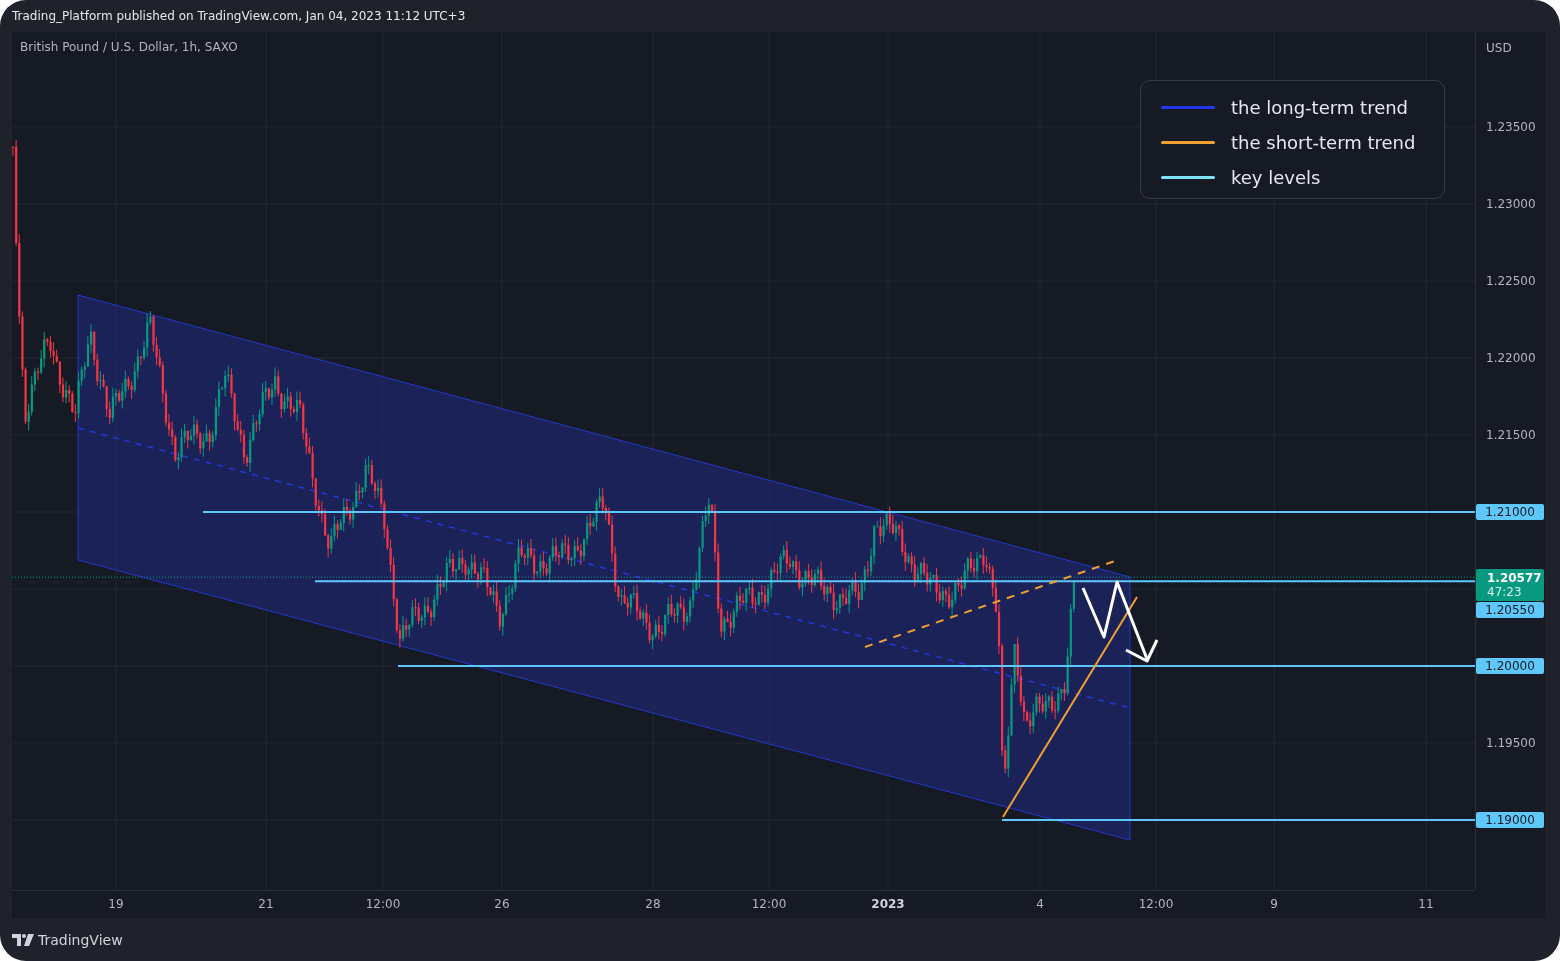 This screenshot has width=1560, height=961. I want to click on legend-label: the long-term trend, so click(1320, 107).